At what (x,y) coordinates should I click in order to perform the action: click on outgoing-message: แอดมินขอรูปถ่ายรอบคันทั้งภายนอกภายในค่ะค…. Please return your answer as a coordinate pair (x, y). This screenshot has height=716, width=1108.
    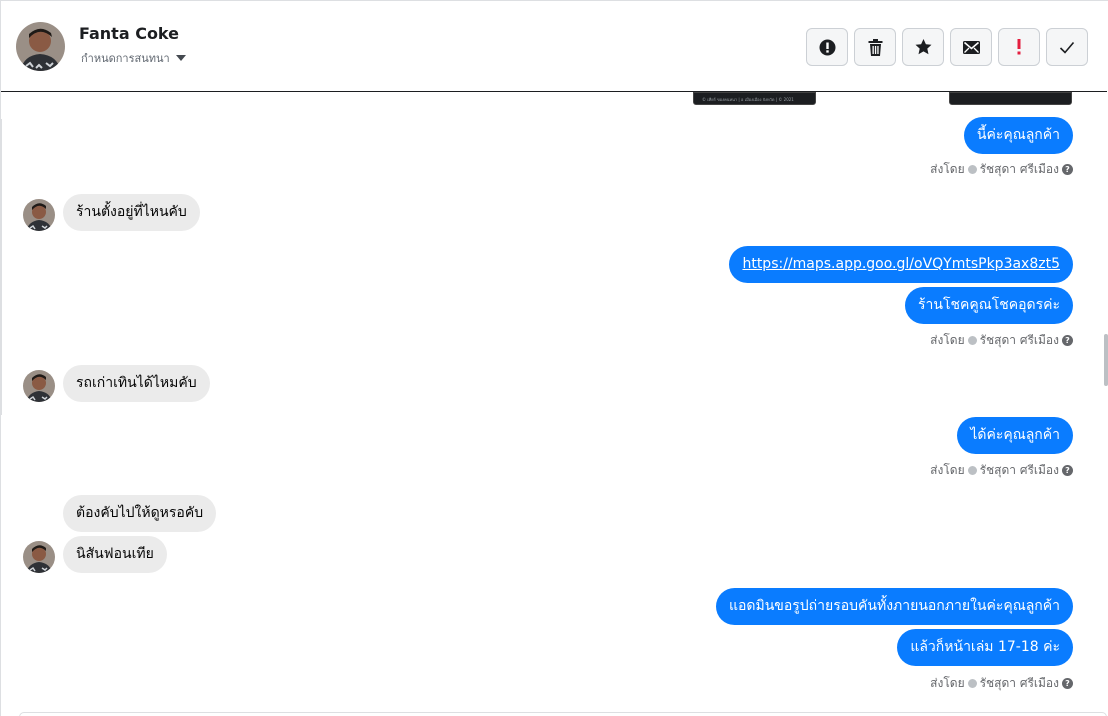
    Looking at the image, I should click on (894, 606).